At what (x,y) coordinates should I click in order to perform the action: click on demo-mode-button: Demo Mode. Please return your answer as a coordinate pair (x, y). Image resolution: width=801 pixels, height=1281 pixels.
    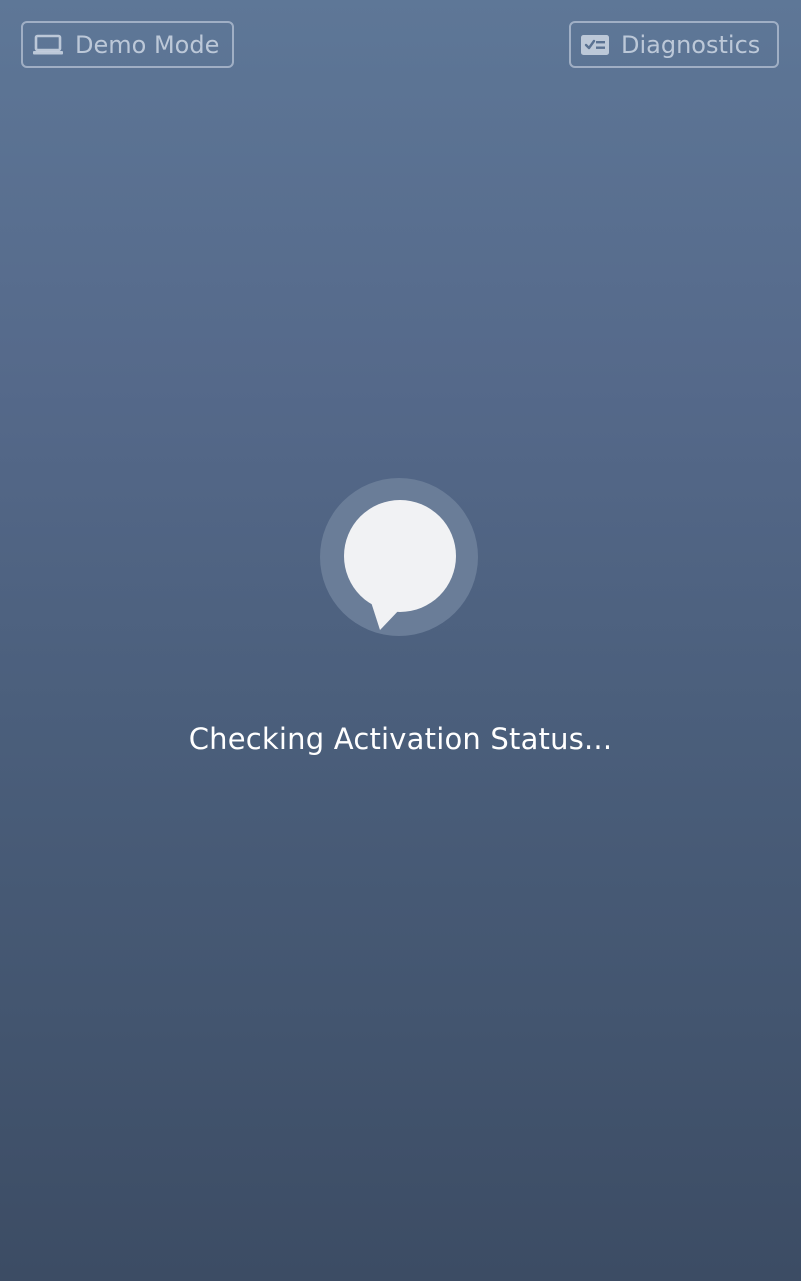
    Looking at the image, I should click on (127, 44).